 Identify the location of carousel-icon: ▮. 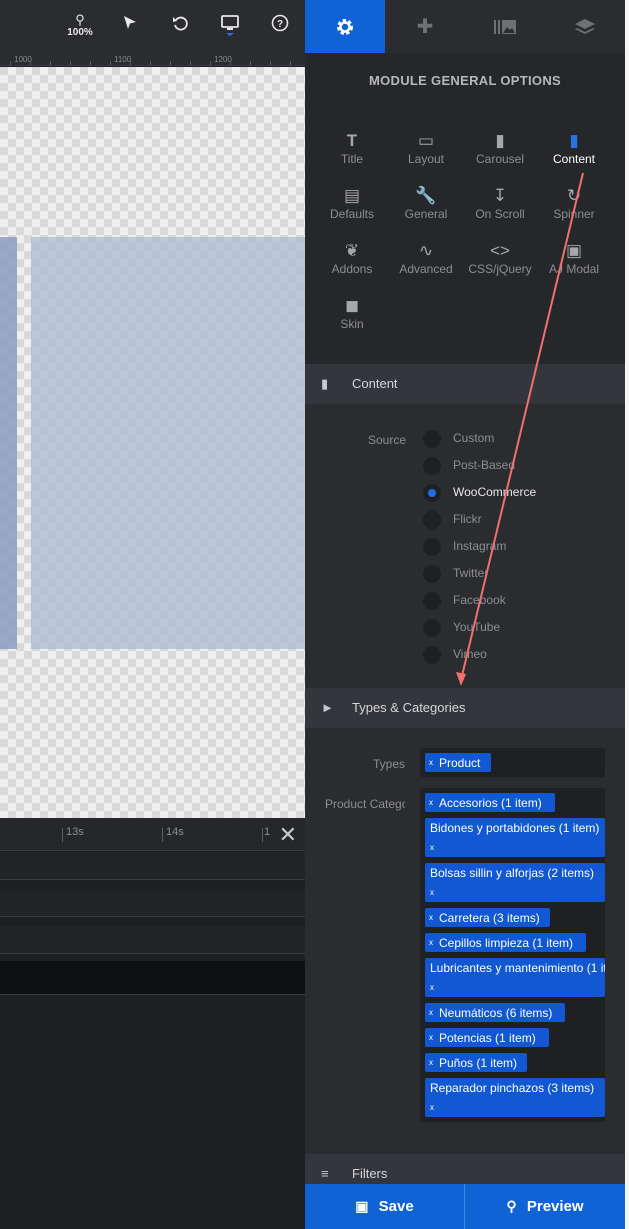
(500, 140).